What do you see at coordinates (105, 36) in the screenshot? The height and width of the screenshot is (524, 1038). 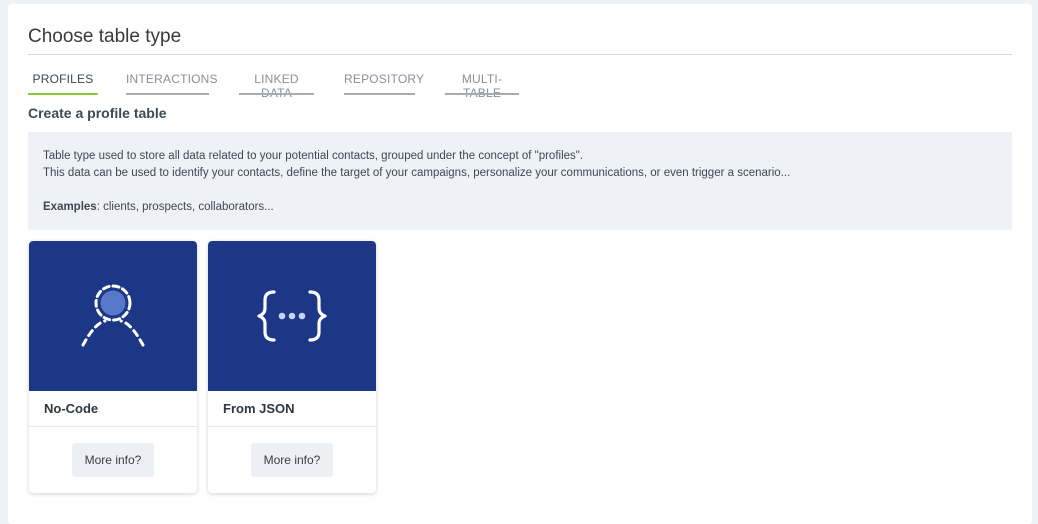 I see `page-title: Choose table type` at bounding box center [105, 36].